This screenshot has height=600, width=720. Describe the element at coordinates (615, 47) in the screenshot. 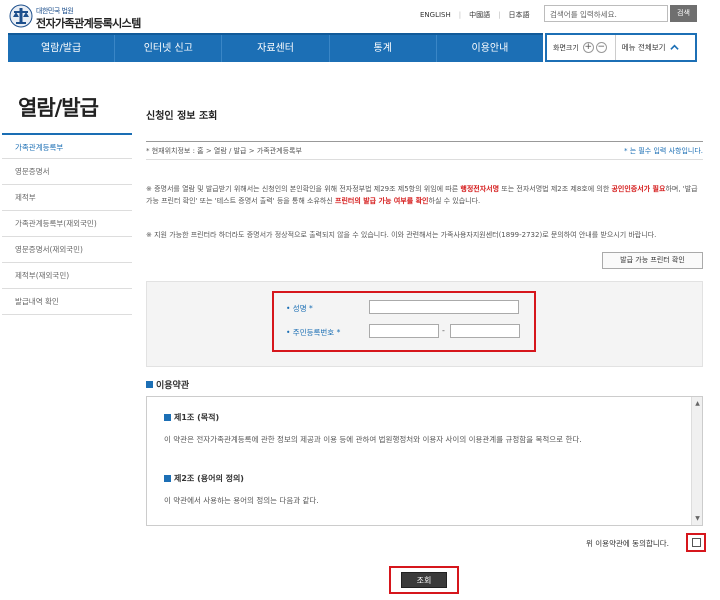

I see `tools-divider` at that location.